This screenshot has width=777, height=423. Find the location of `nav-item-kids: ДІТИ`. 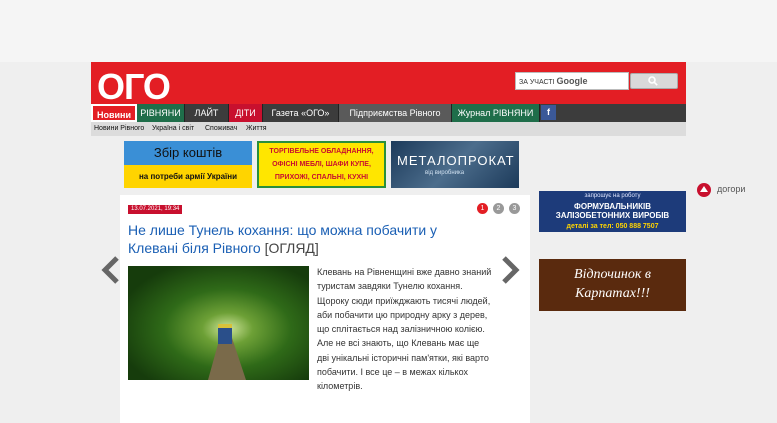

nav-item-kids: ДІТИ is located at coordinates (246, 113).